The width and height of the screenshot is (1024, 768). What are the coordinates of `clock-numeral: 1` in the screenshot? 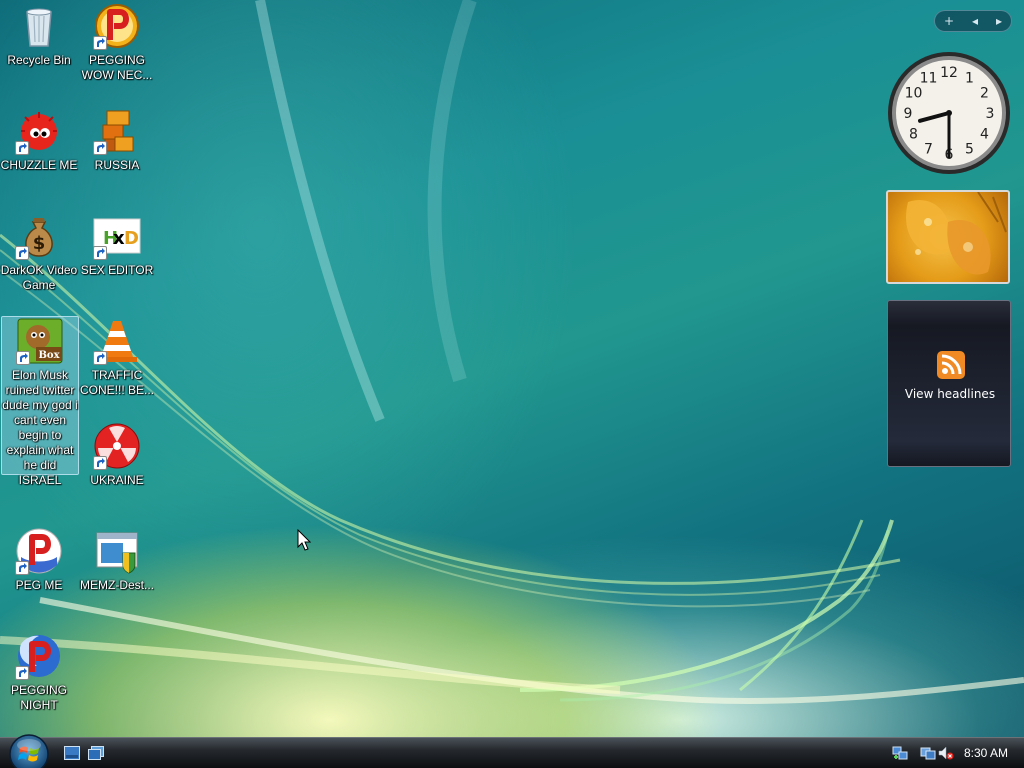 It's located at (969, 79).